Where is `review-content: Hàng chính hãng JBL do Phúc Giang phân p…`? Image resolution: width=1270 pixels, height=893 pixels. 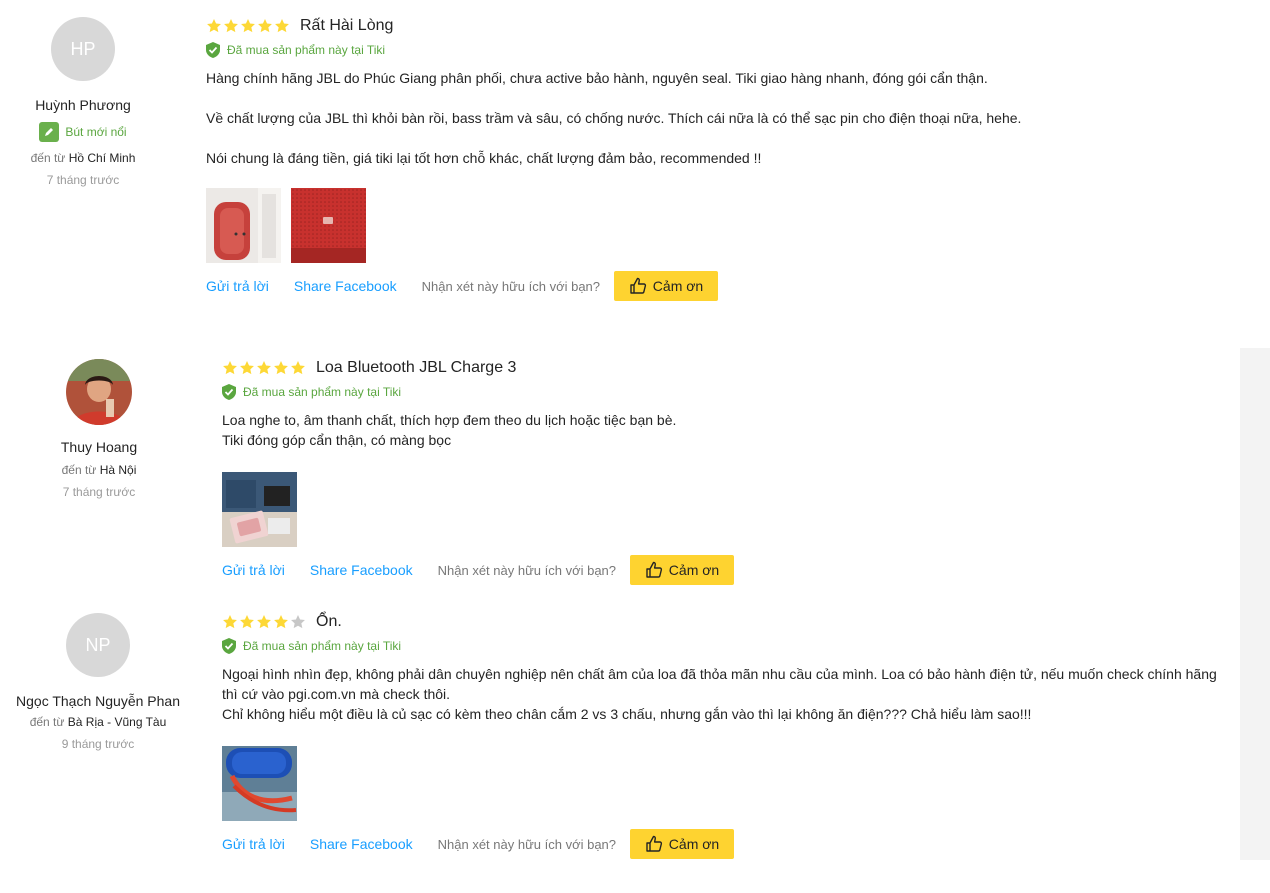
review-content: Hàng chính hãng JBL do Phúc Giang phân p… is located at coordinates (711, 118).